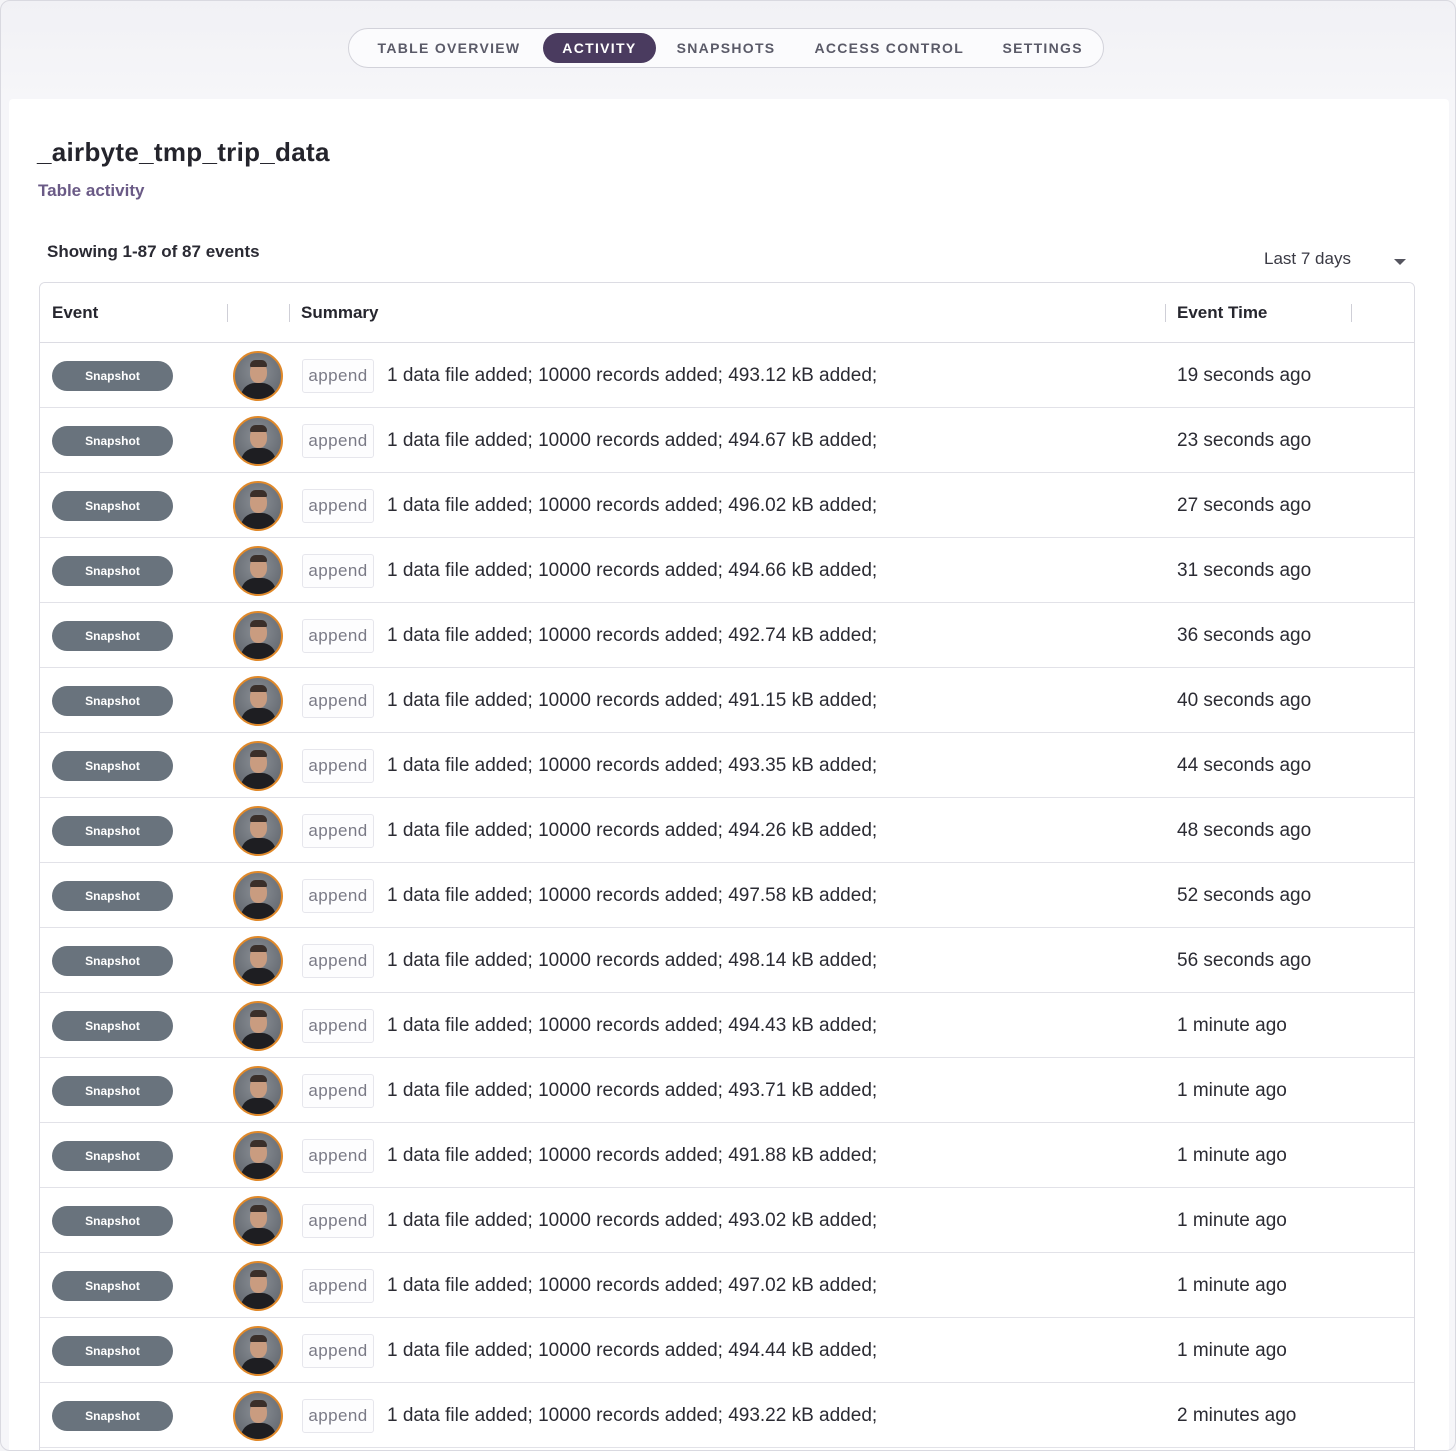 This screenshot has width=1456, height=1451. What do you see at coordinates (183, 152) in the screenshot?
I see `page-title: _airbyte_tmp_trip_data` at bounding box center [183, 152].